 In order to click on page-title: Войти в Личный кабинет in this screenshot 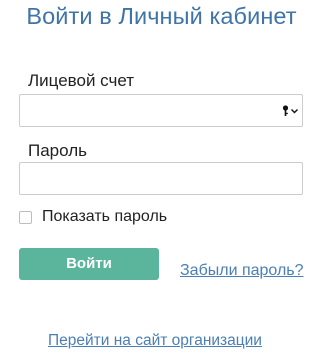, I will do `click(161, 16)`.